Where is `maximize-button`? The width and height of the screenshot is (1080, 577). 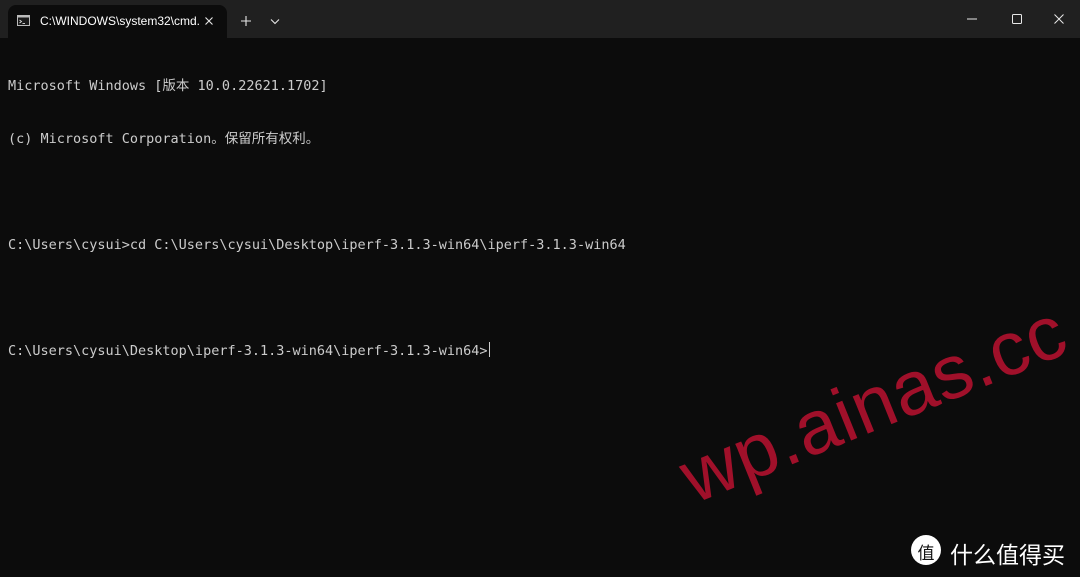
maximize-button is located at coordinates (1016, 19).